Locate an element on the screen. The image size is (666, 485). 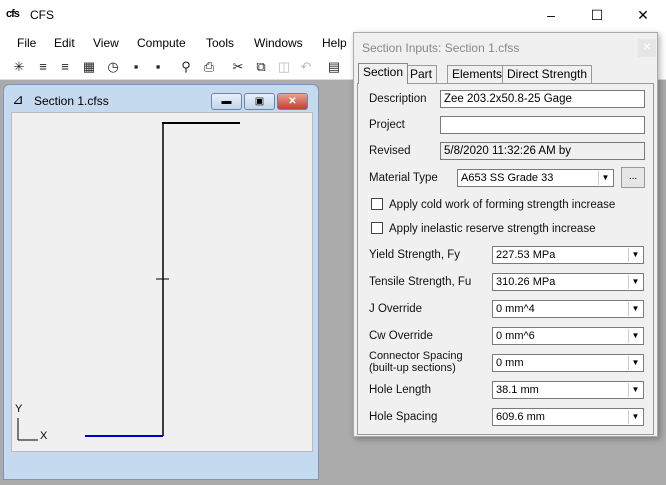
revised-label: Revised is located at coordinates (390, 151).